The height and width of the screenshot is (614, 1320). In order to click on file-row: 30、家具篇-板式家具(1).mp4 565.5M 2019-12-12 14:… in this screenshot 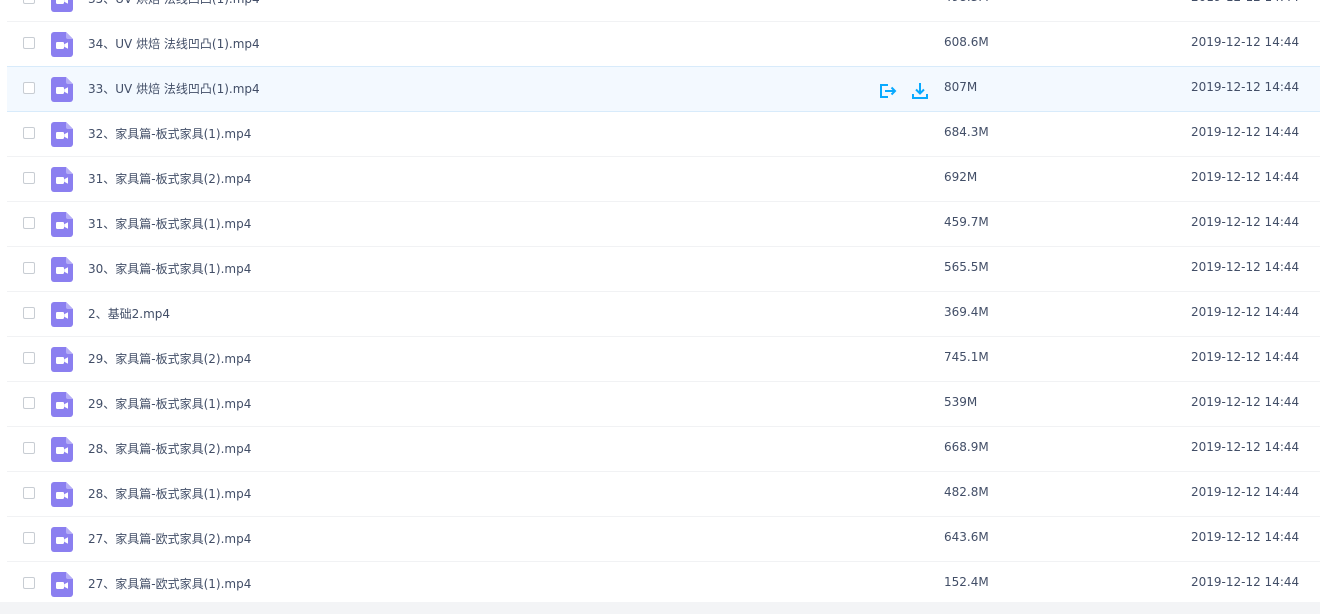, I will do `click(663, 269)`.